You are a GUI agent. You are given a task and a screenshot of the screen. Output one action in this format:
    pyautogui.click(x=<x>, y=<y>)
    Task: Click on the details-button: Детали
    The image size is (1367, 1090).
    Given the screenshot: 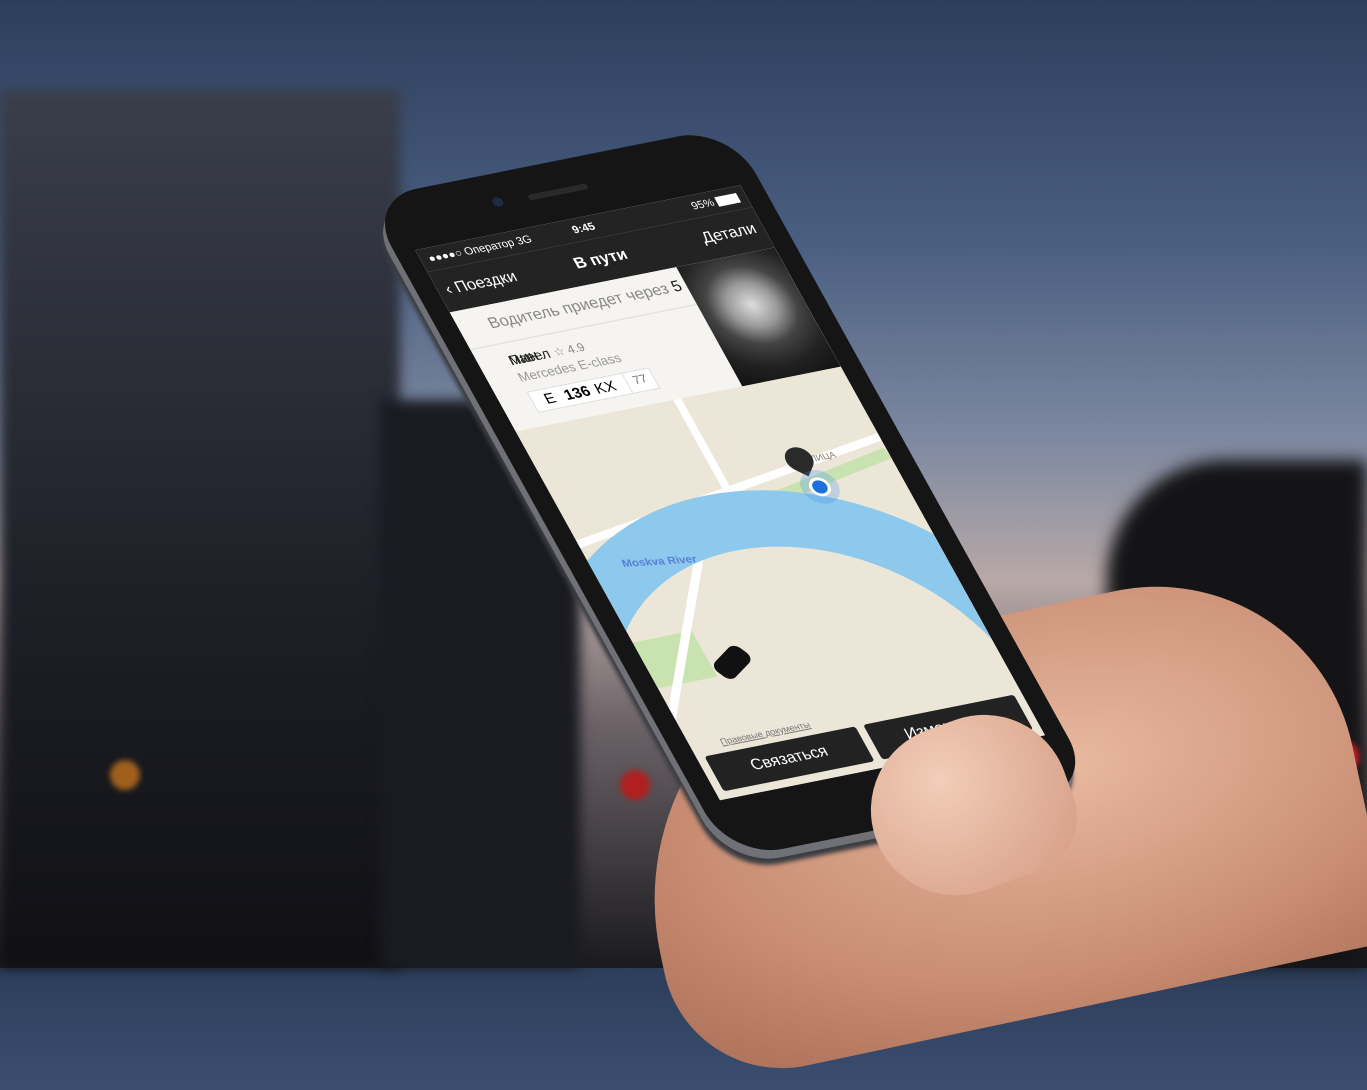 What is the action you would take?
    pyautogui.click(x=729, y=234)
    